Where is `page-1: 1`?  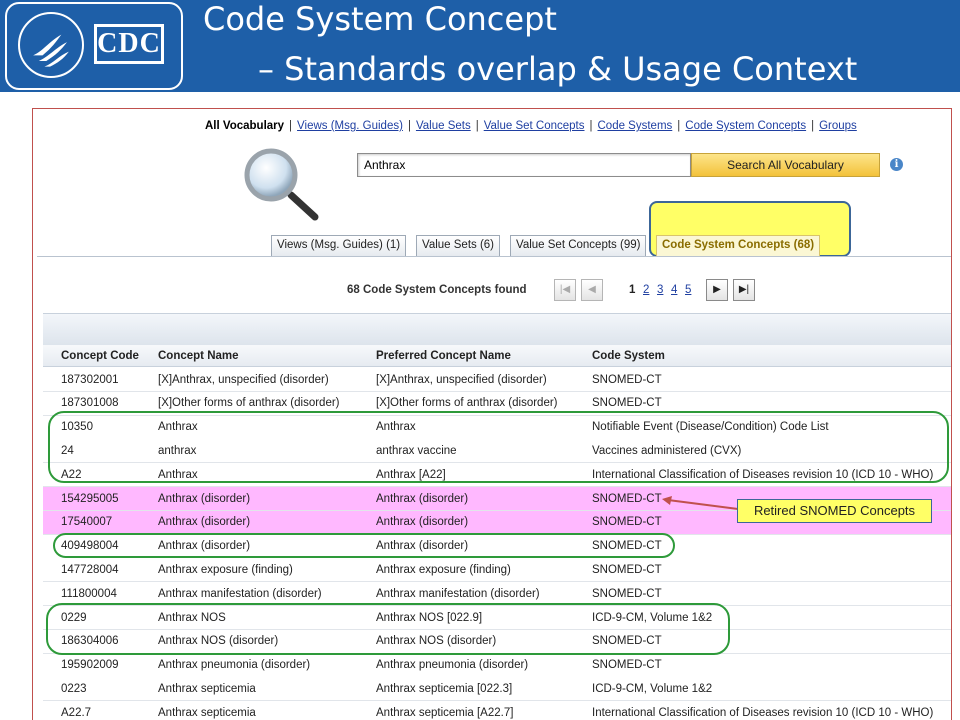 page-1: 1 is located at coordinates (632, 290).